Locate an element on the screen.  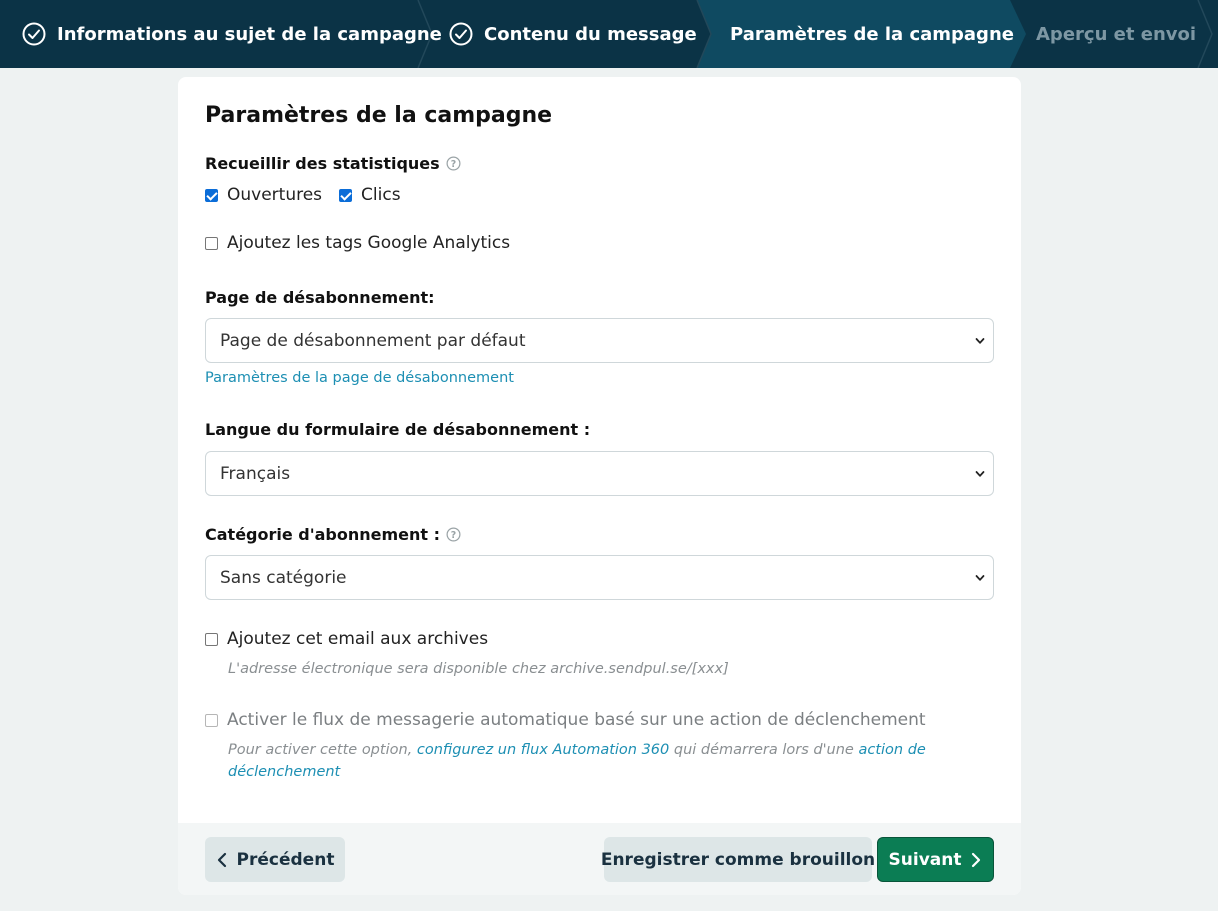
unsubscribe-language-select: Français is located at coordinates (599, 473).